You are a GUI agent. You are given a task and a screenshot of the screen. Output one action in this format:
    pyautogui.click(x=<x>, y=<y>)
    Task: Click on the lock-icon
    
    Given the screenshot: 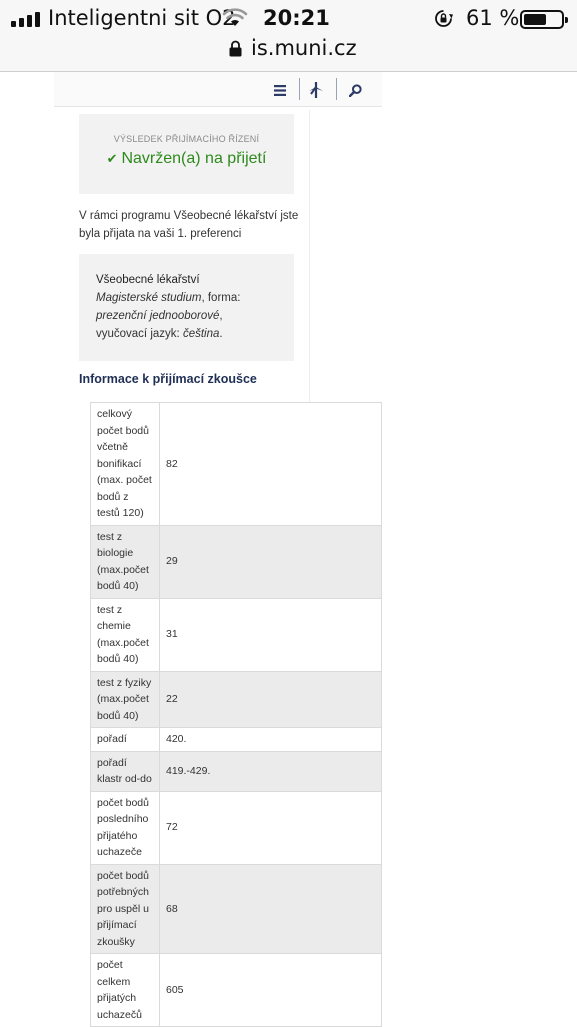 What is the action you would take?
    pyautogui.click(x=235, y=48)
    